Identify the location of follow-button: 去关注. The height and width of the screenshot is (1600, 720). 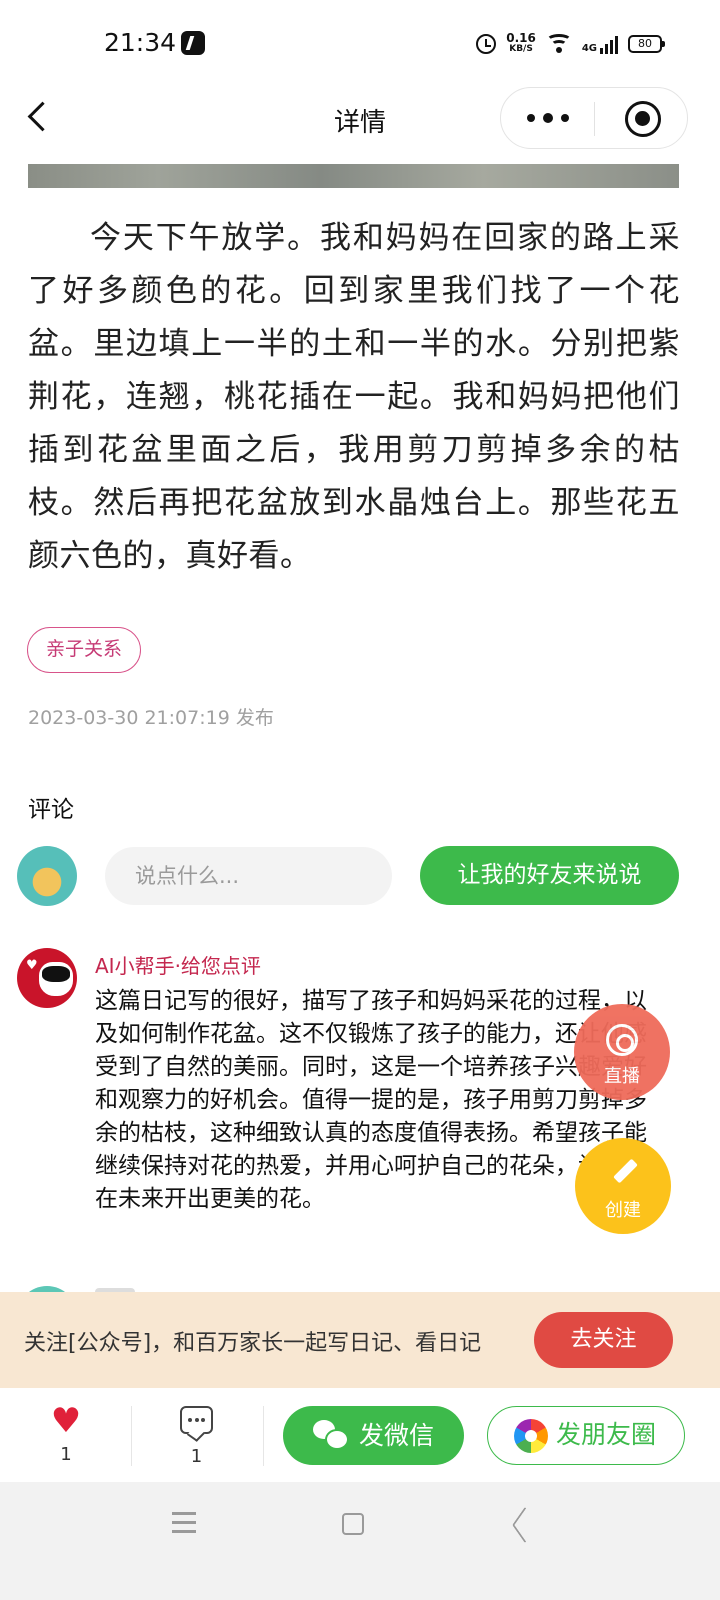
(603, 1340).